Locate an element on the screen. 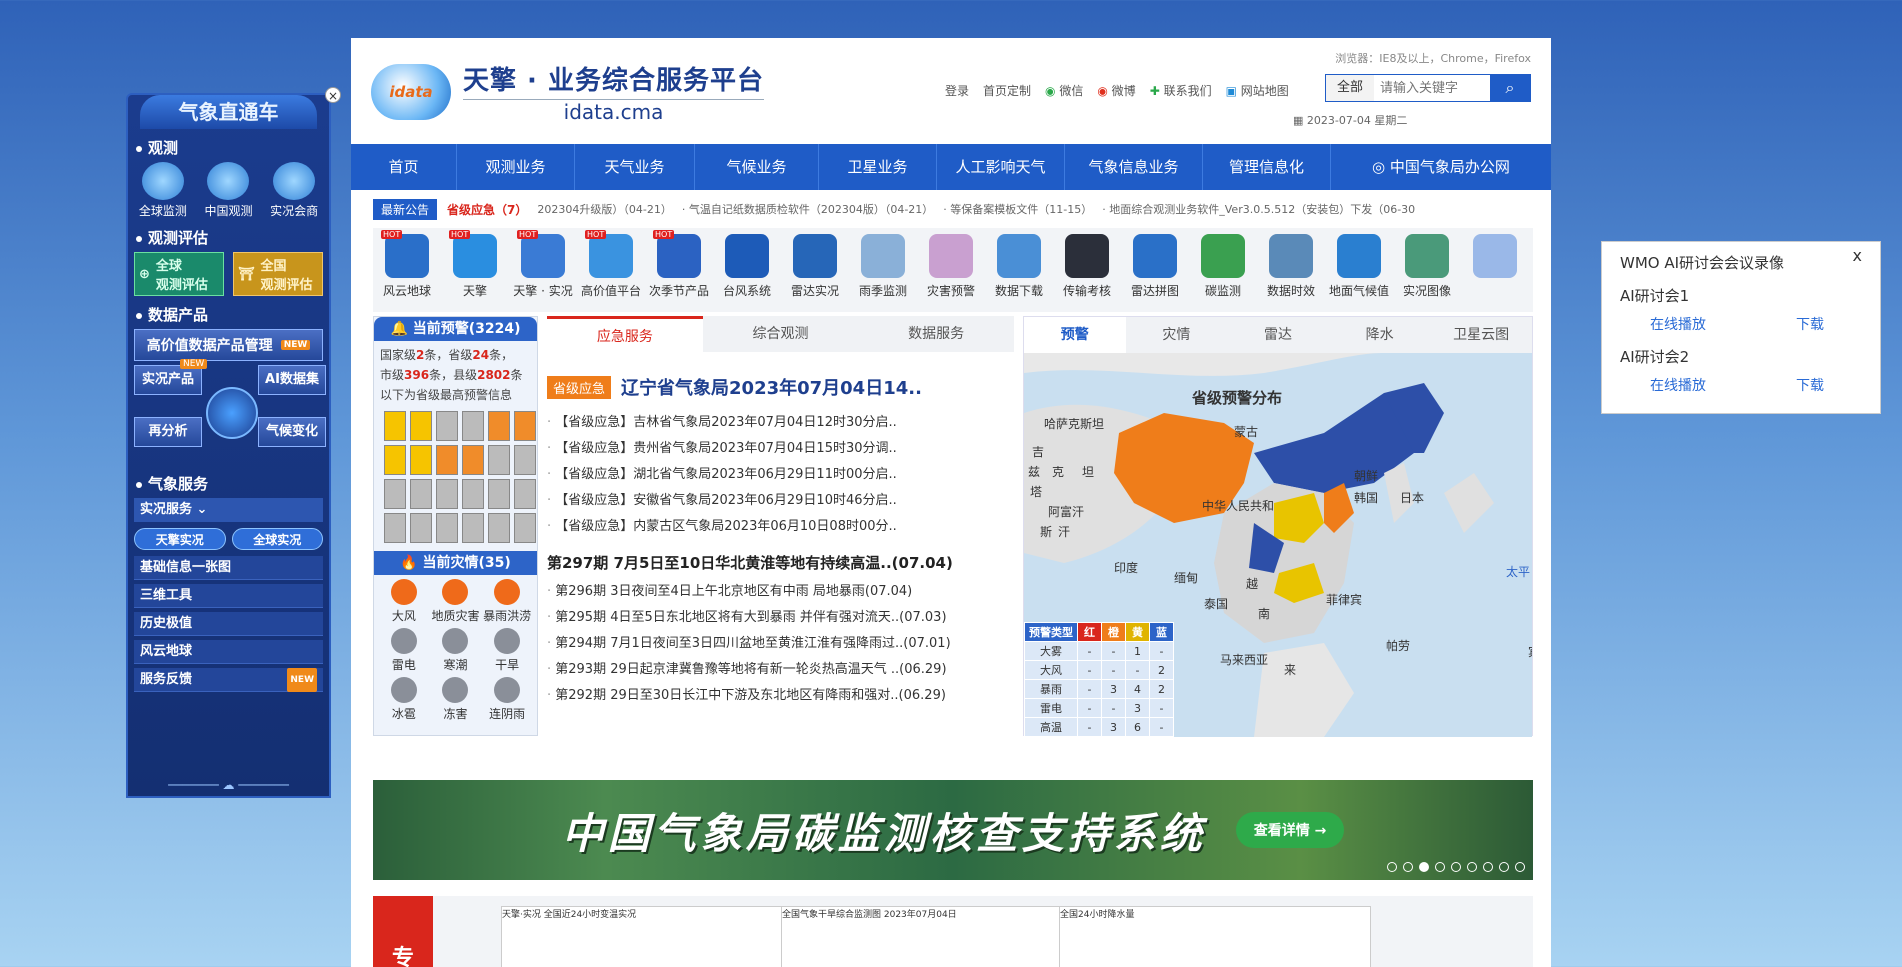 This screenshot has height=967, width=1902. bulletin-title: 第297期 7月5日至10日华北黄淮等地有持续高温..(07.04) is located at coordinates (780, 562).